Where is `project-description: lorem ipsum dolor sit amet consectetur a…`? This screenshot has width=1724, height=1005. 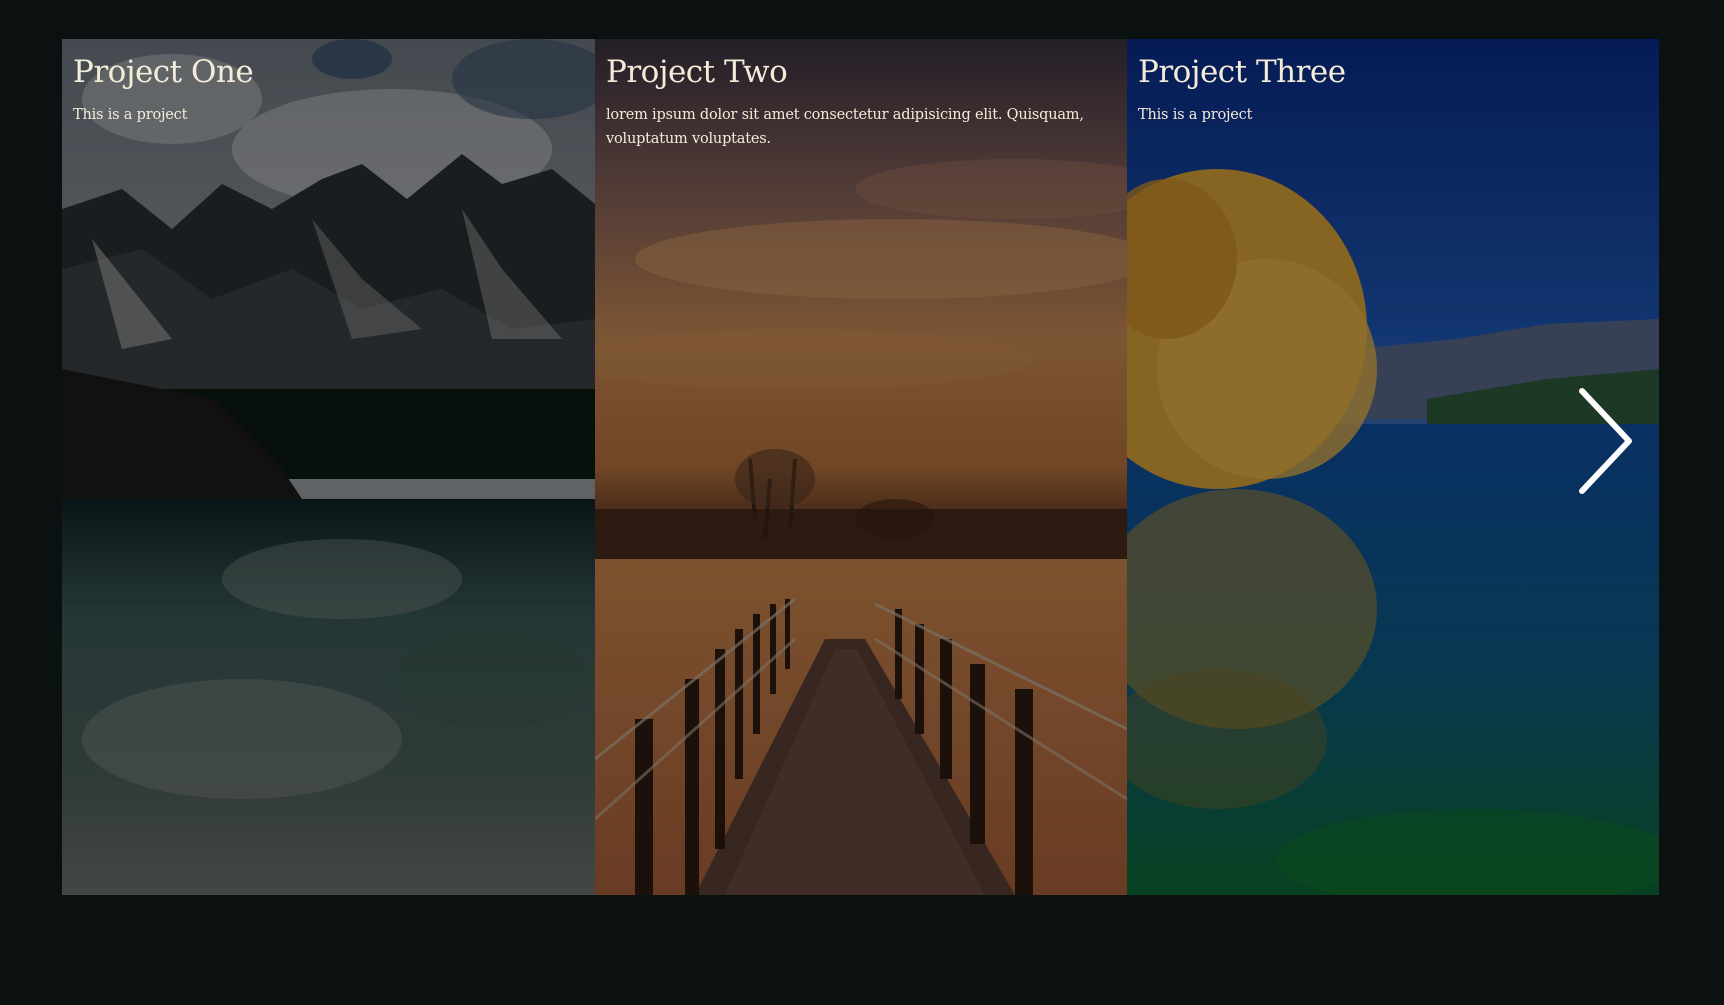 project-description: lorem ipsum dolor sit amet consectetur a… is located at coordinates (845, 127).